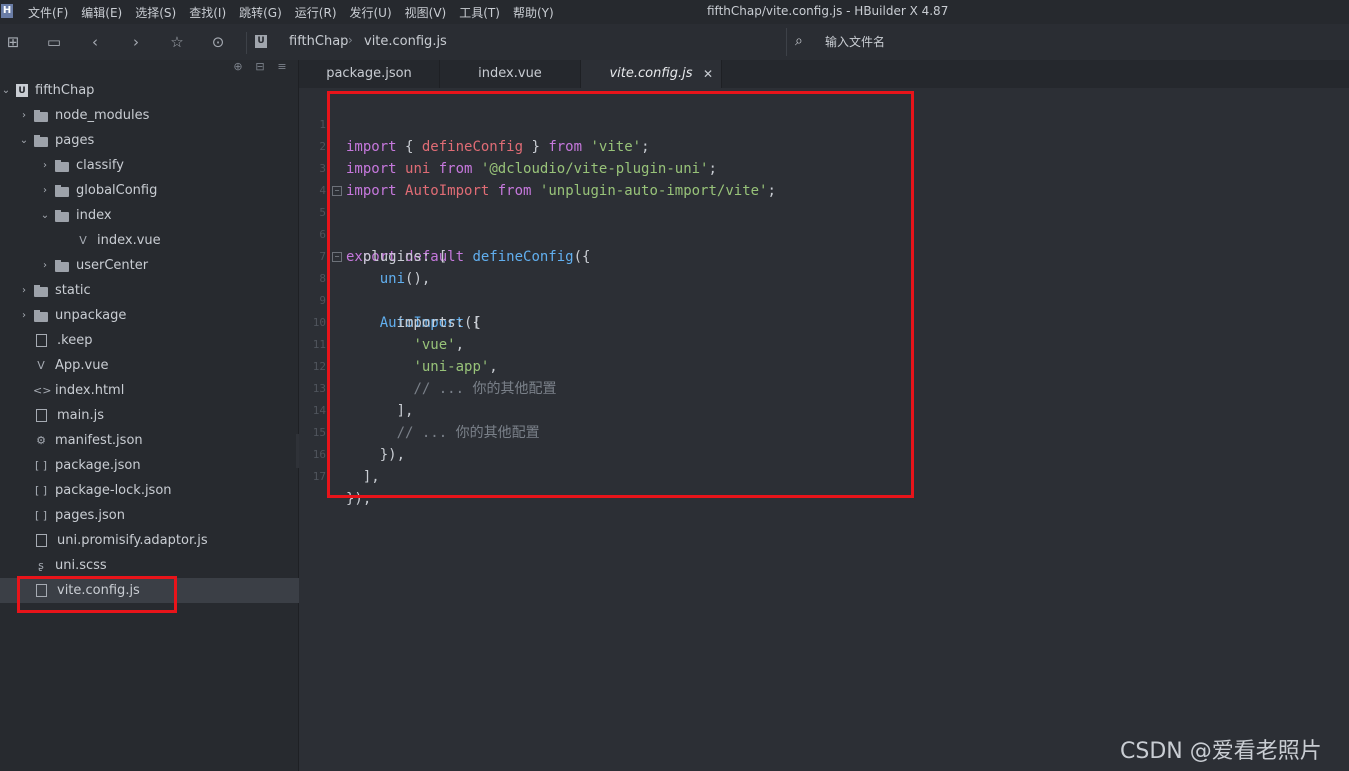 The image size is (1349, 771). What do you see at coordinates (824, 74) in the screenshot?
I see `editor-tabs: package.json index.vue vite.config.js ✕` at bounding box center [824, 74].